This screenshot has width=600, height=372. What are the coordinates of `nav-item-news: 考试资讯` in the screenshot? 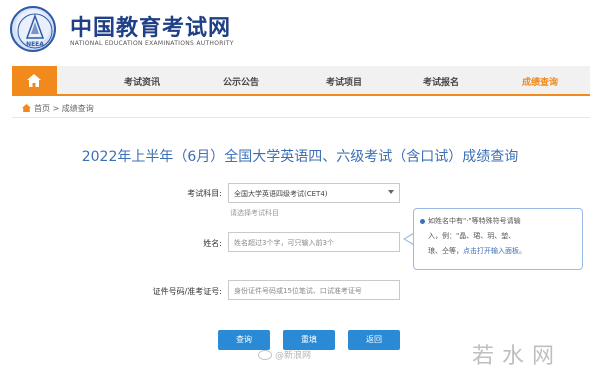 It's located at (142, 81).